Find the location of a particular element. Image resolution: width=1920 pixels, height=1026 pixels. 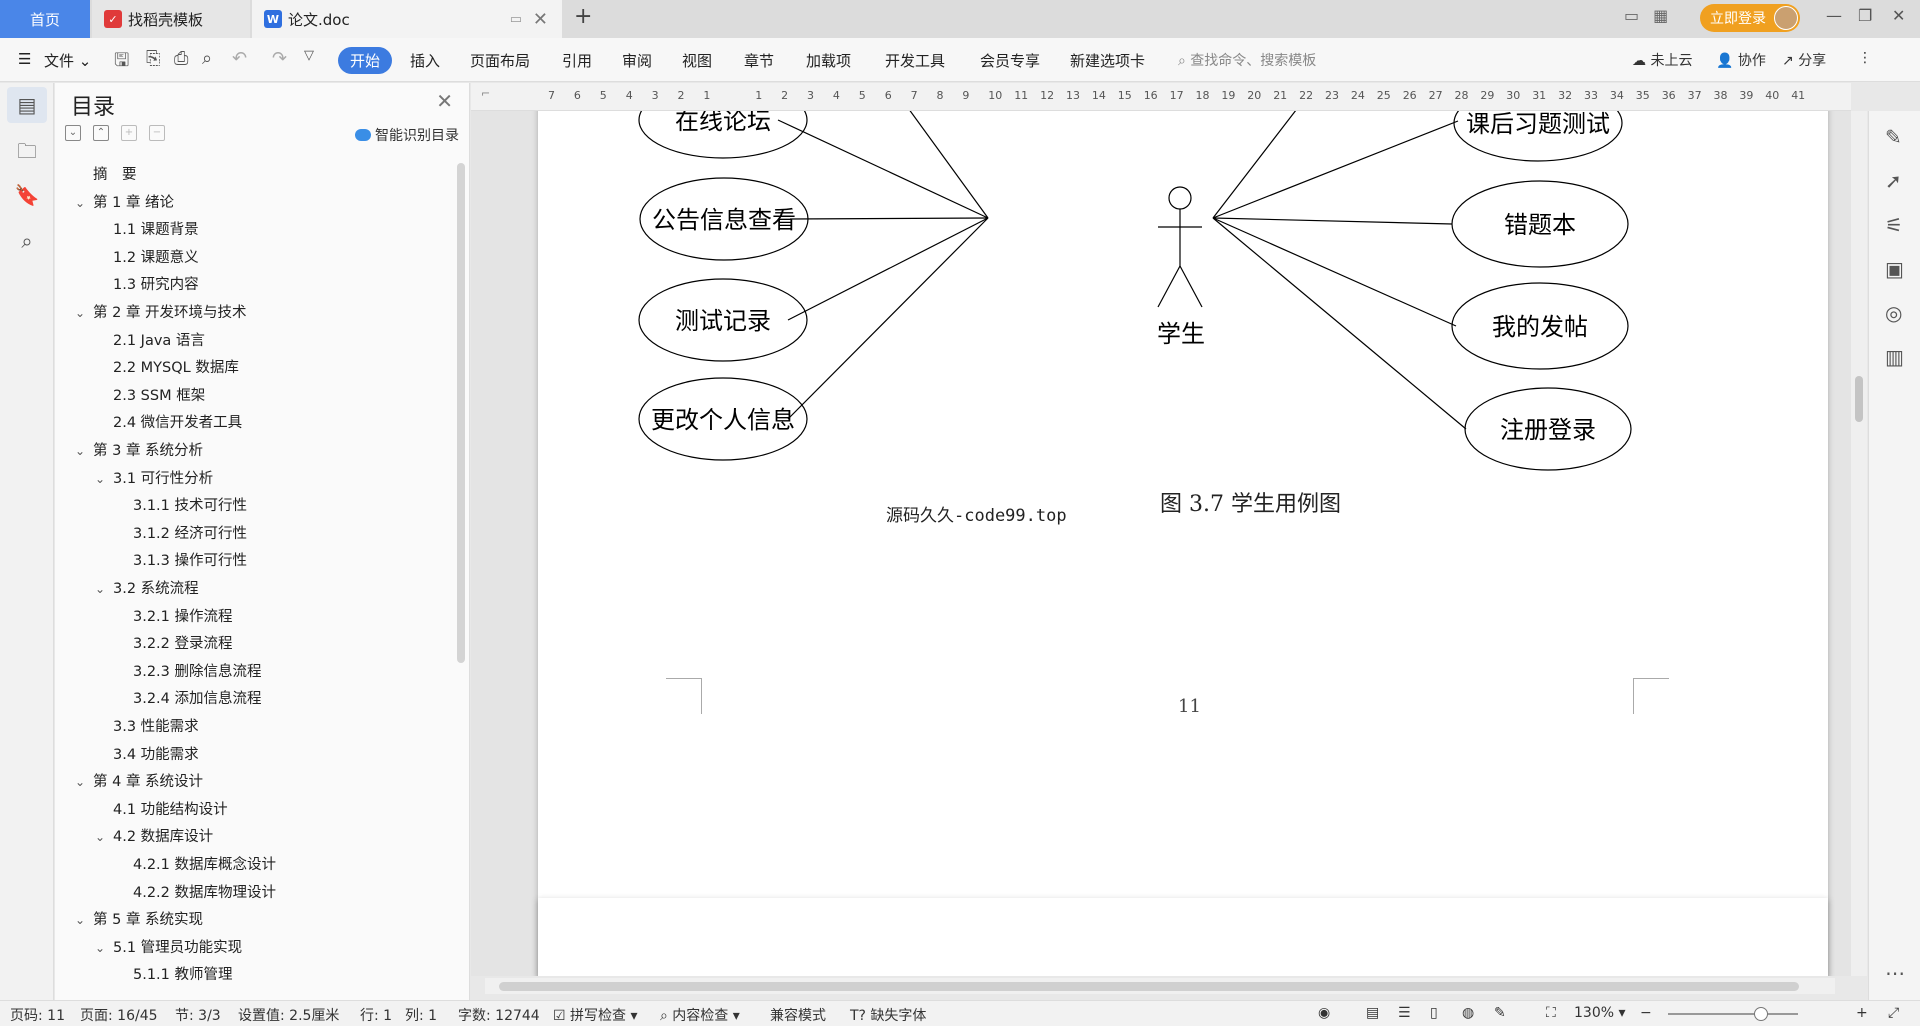

page-view-icon: ▤ is located at coordinates (1372, 1013).